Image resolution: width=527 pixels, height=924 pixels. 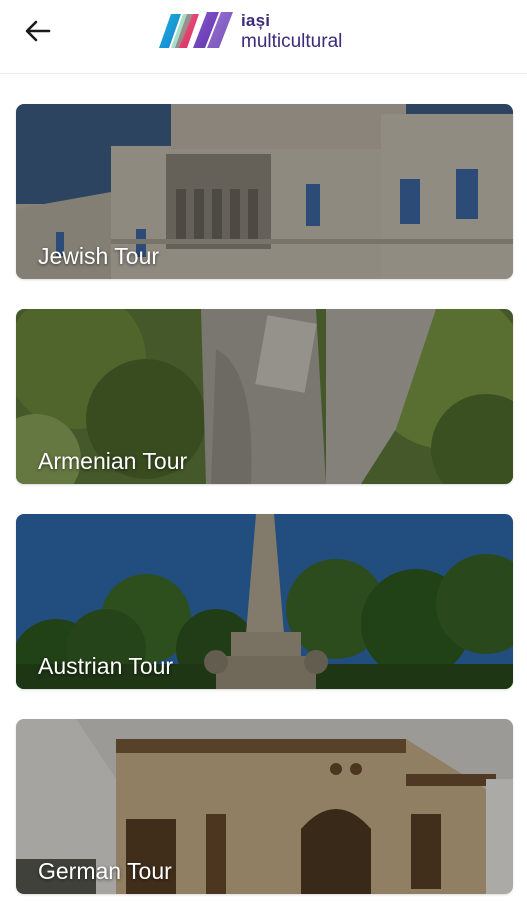 What do you see at coordinates (292, 41) in the screenshot?
I see `logo-text-line2: multicultural` at bounding box center [292, 41].